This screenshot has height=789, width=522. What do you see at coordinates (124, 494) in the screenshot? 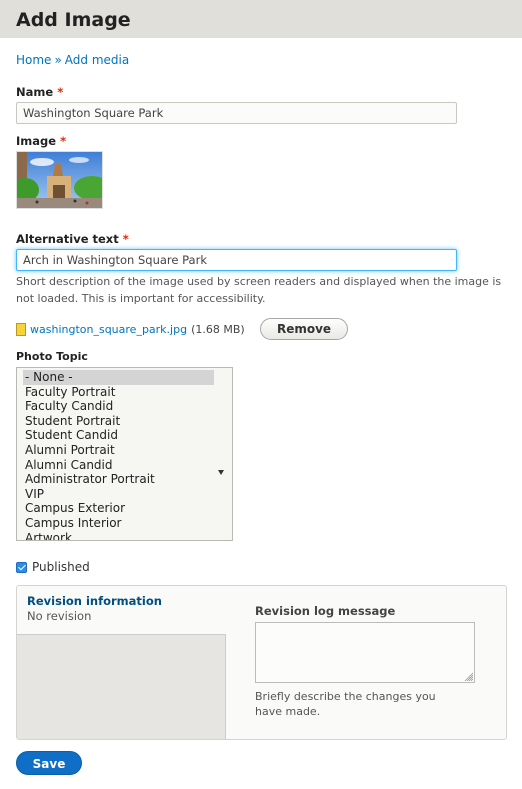
I see `select-option: VIP` at bounding box center [124, 494].